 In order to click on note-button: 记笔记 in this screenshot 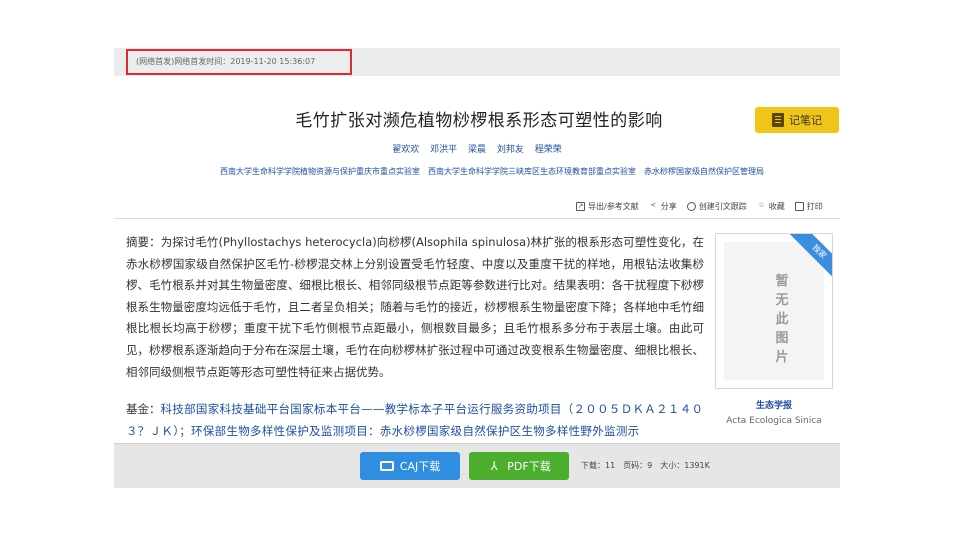, I will do `click(797, 120)`.